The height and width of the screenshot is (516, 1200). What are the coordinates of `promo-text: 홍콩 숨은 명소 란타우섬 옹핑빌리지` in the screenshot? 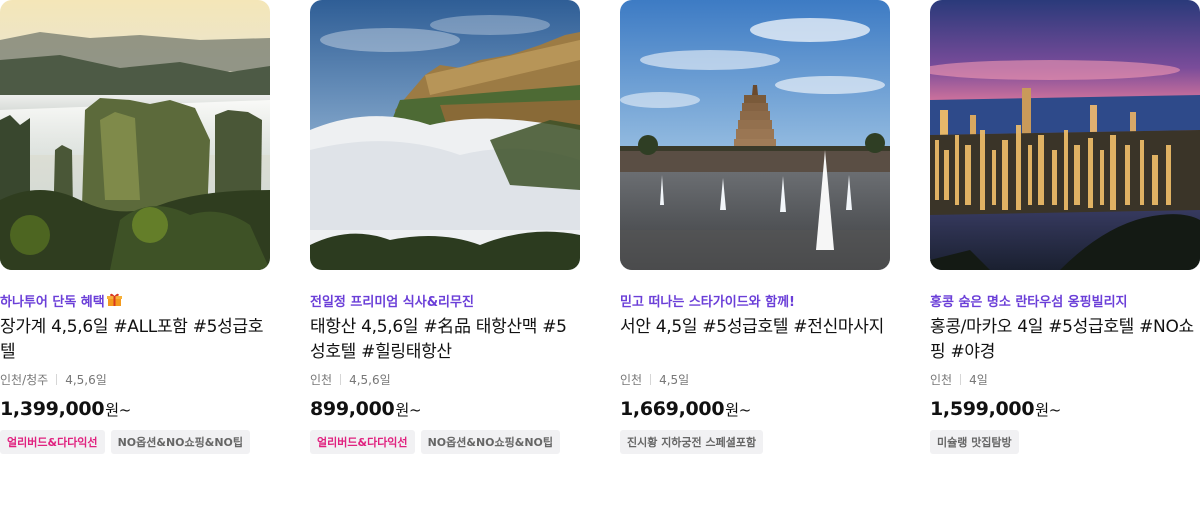 It's located at (1029, 302).